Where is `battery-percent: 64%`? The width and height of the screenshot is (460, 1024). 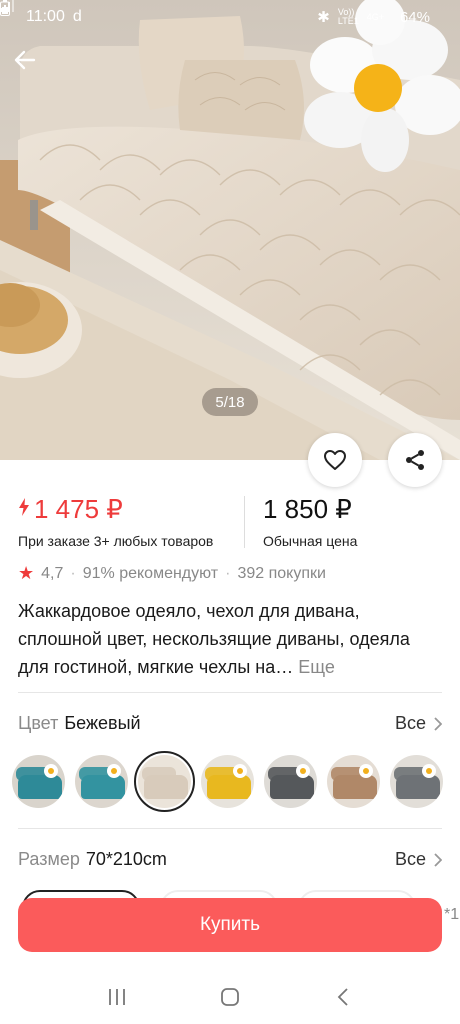
battery-percent: 64% is located at coordinates (414, 17).